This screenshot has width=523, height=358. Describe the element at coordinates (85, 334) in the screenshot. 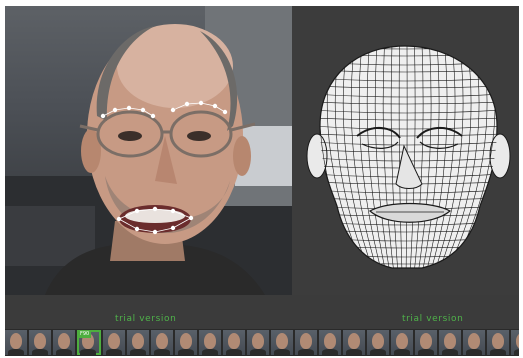

I see `frame-number-tag: F90` at that location.